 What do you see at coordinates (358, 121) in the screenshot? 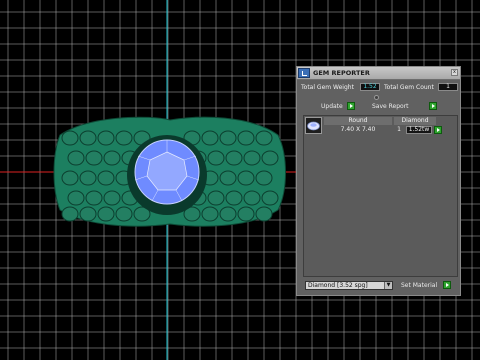
I see `column-header-shape: Round` at bounding box center [358, 121].